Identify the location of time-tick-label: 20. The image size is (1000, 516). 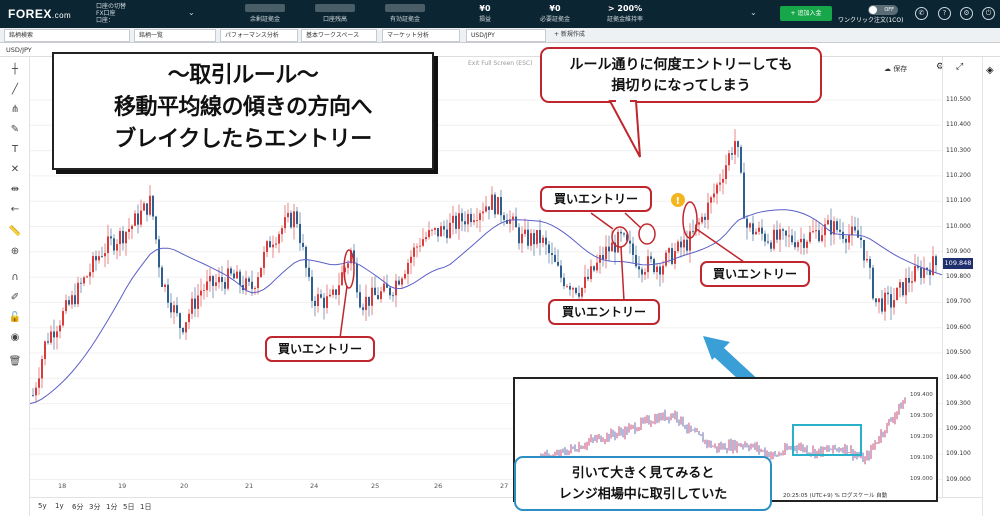
(184, 486).